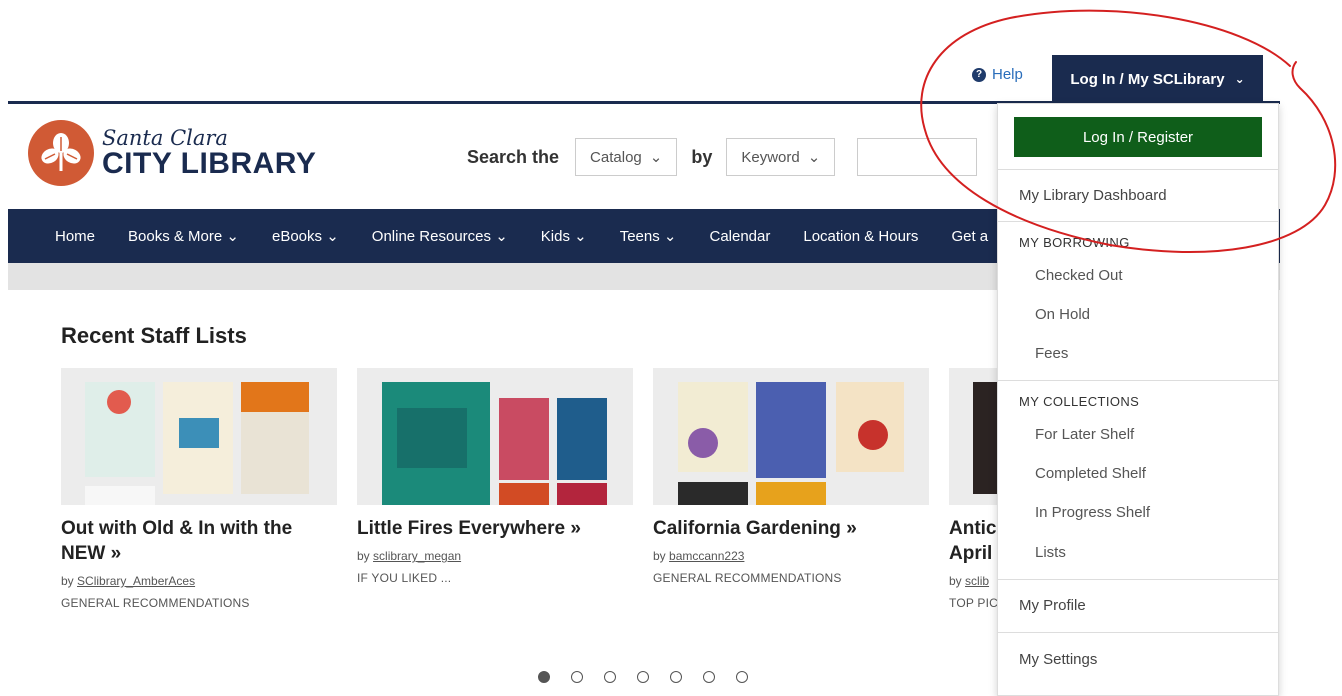  I want to click on nav-books-more-label: Books & More, so click(175, 236).